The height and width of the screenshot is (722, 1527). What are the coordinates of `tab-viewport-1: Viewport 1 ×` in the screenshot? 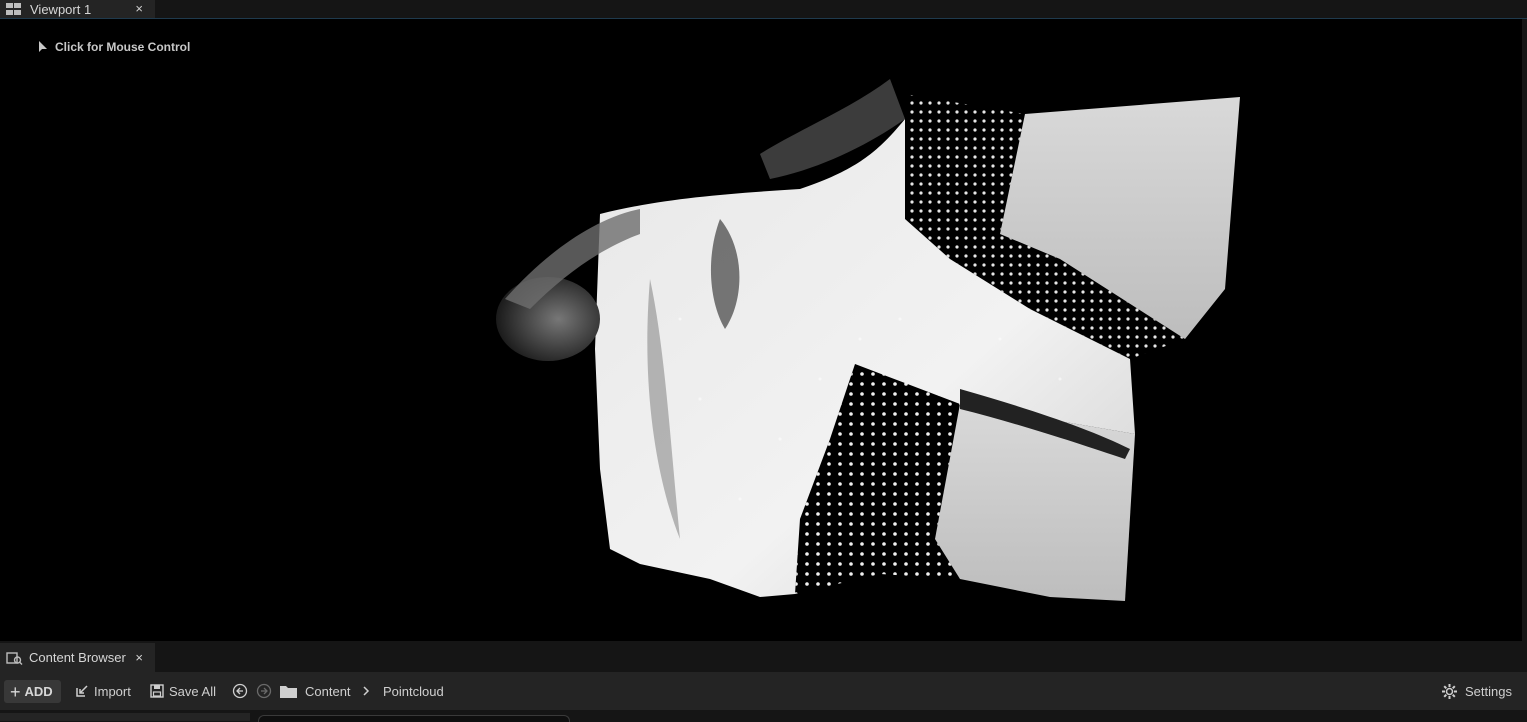 It's located at (77, 9).